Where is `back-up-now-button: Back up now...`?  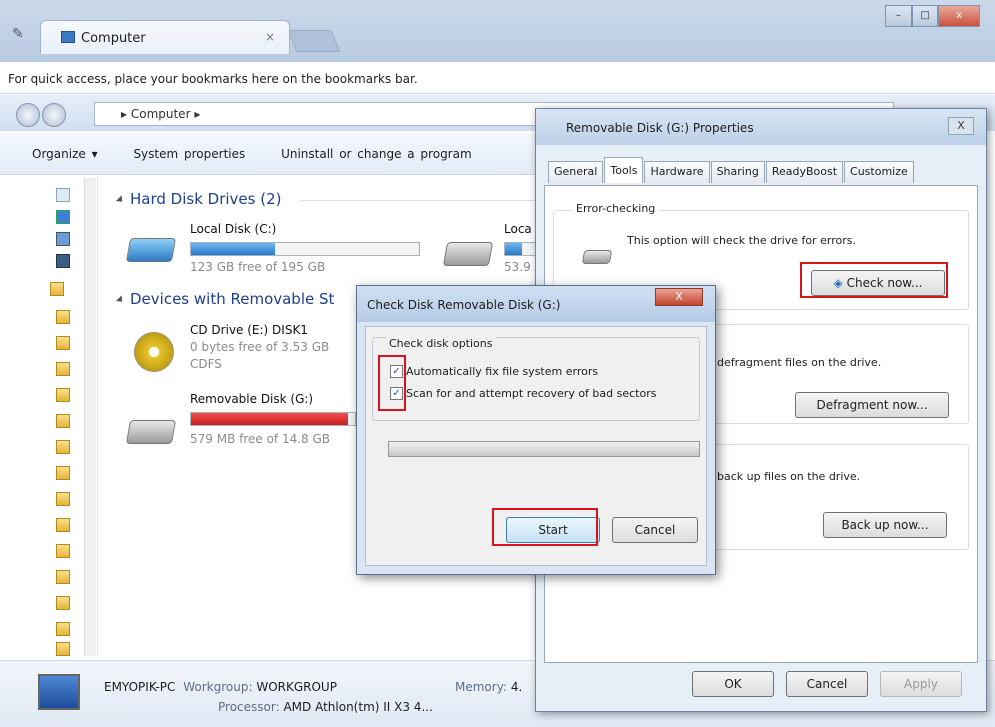 back-up-now-button: Back up now... is located at coordinates (885, 525).